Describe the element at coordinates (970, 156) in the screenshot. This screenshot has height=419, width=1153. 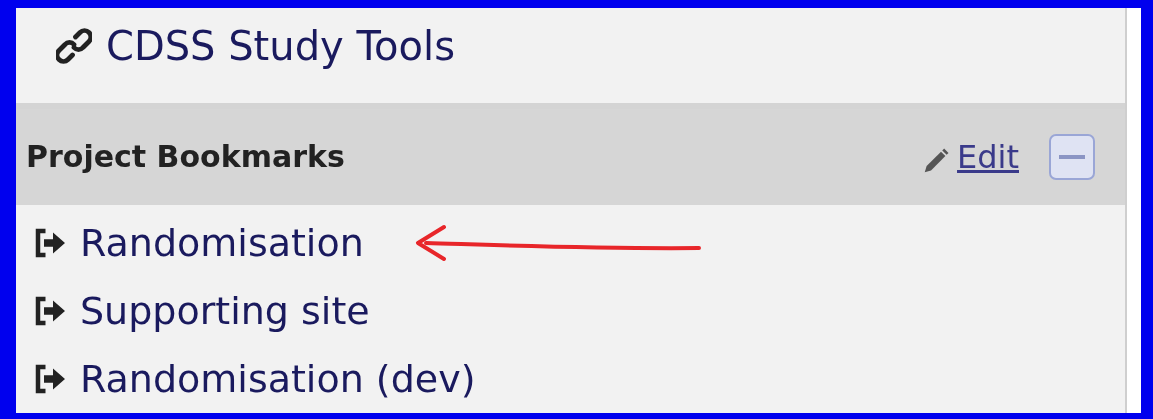
I see `edit-link: Edit` at that location.